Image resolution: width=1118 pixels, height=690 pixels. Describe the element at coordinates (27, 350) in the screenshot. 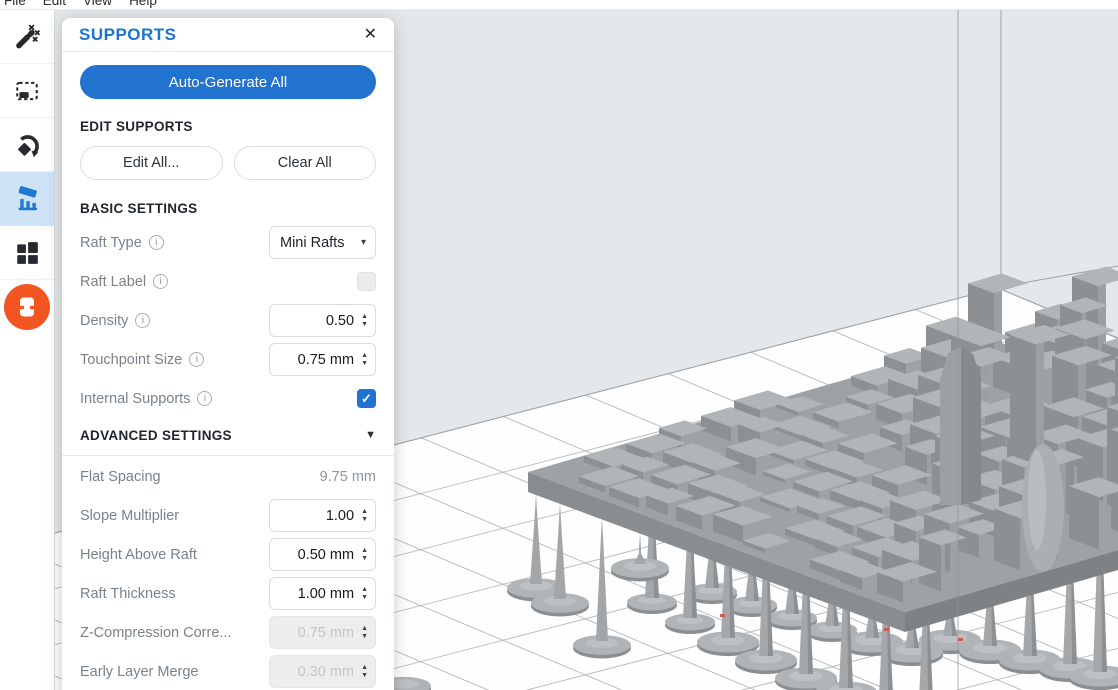

I see `toolbar-sidebar` at that location.